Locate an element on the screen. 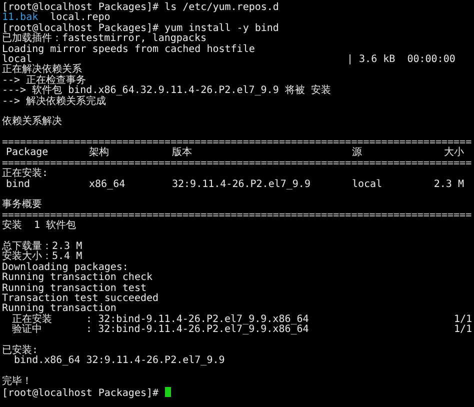  terminal-line: [root@localhost Packages]# yum install -y bind is located at coordinates (140, 28).